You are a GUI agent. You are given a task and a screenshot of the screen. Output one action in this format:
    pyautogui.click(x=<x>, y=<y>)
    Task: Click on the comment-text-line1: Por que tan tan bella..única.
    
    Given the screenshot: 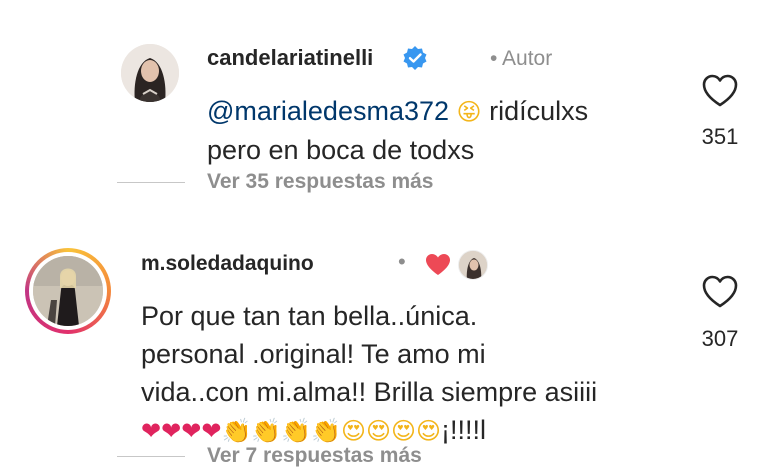 What is the action you would take?
    pyautogui.click(x=309, y=316)
    